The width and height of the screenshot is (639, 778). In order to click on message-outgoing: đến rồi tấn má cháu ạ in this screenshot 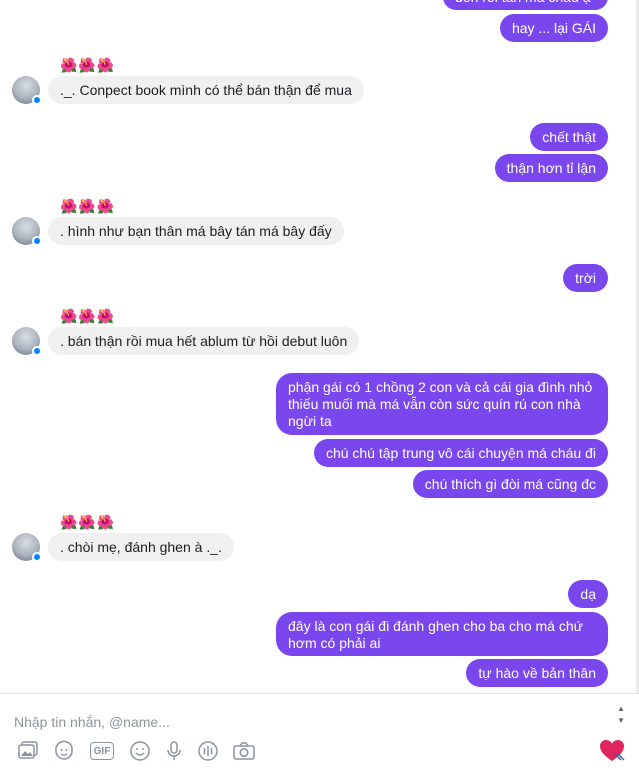, I will do `click(525, 5)`.